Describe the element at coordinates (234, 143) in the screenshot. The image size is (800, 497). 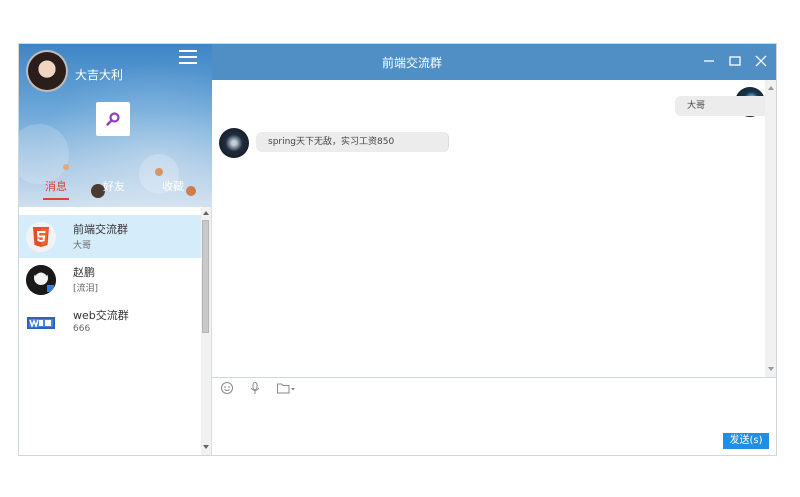
I see `sender-avatar` at that location.